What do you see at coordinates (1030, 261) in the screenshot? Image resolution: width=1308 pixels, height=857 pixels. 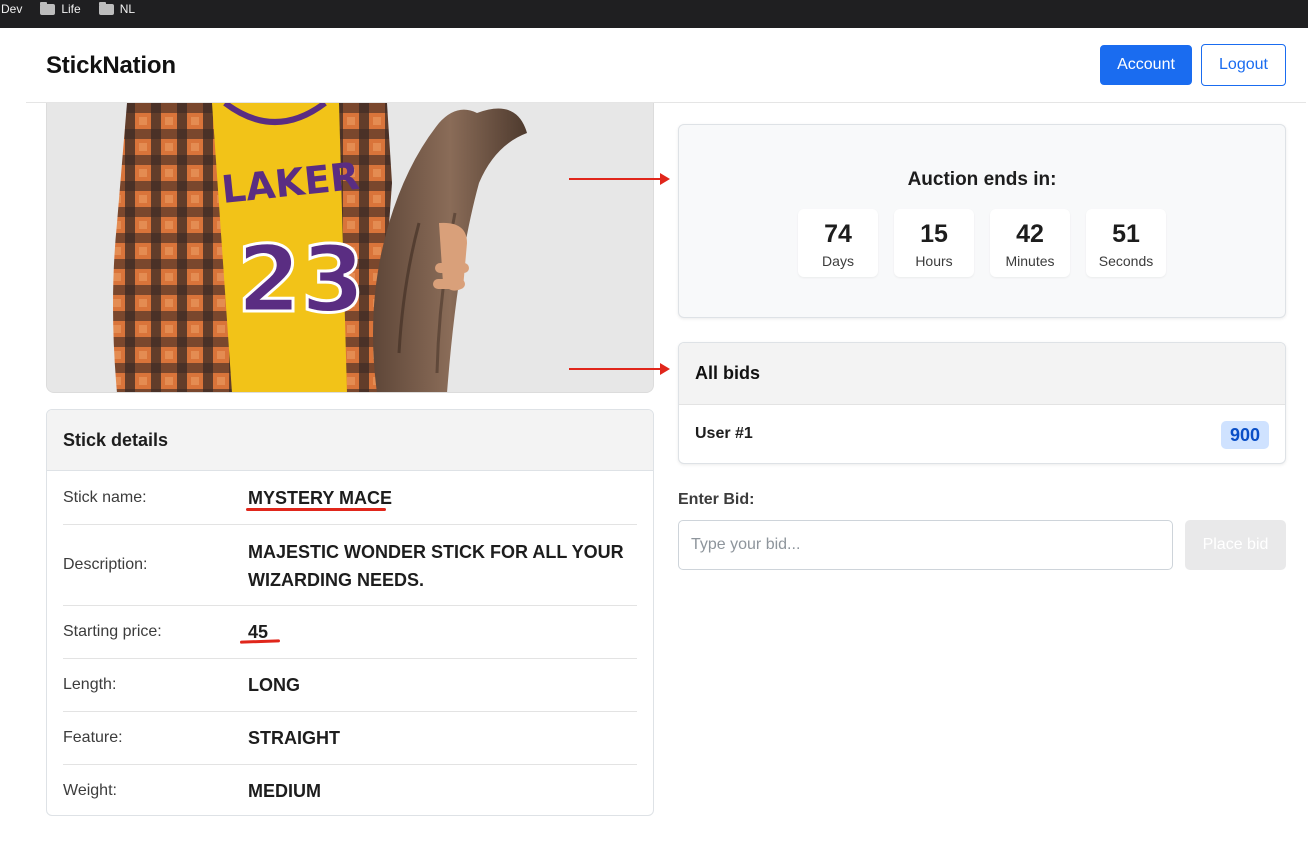 I see `countdown-unit: Minutes` at bounding box center [1030, 261].